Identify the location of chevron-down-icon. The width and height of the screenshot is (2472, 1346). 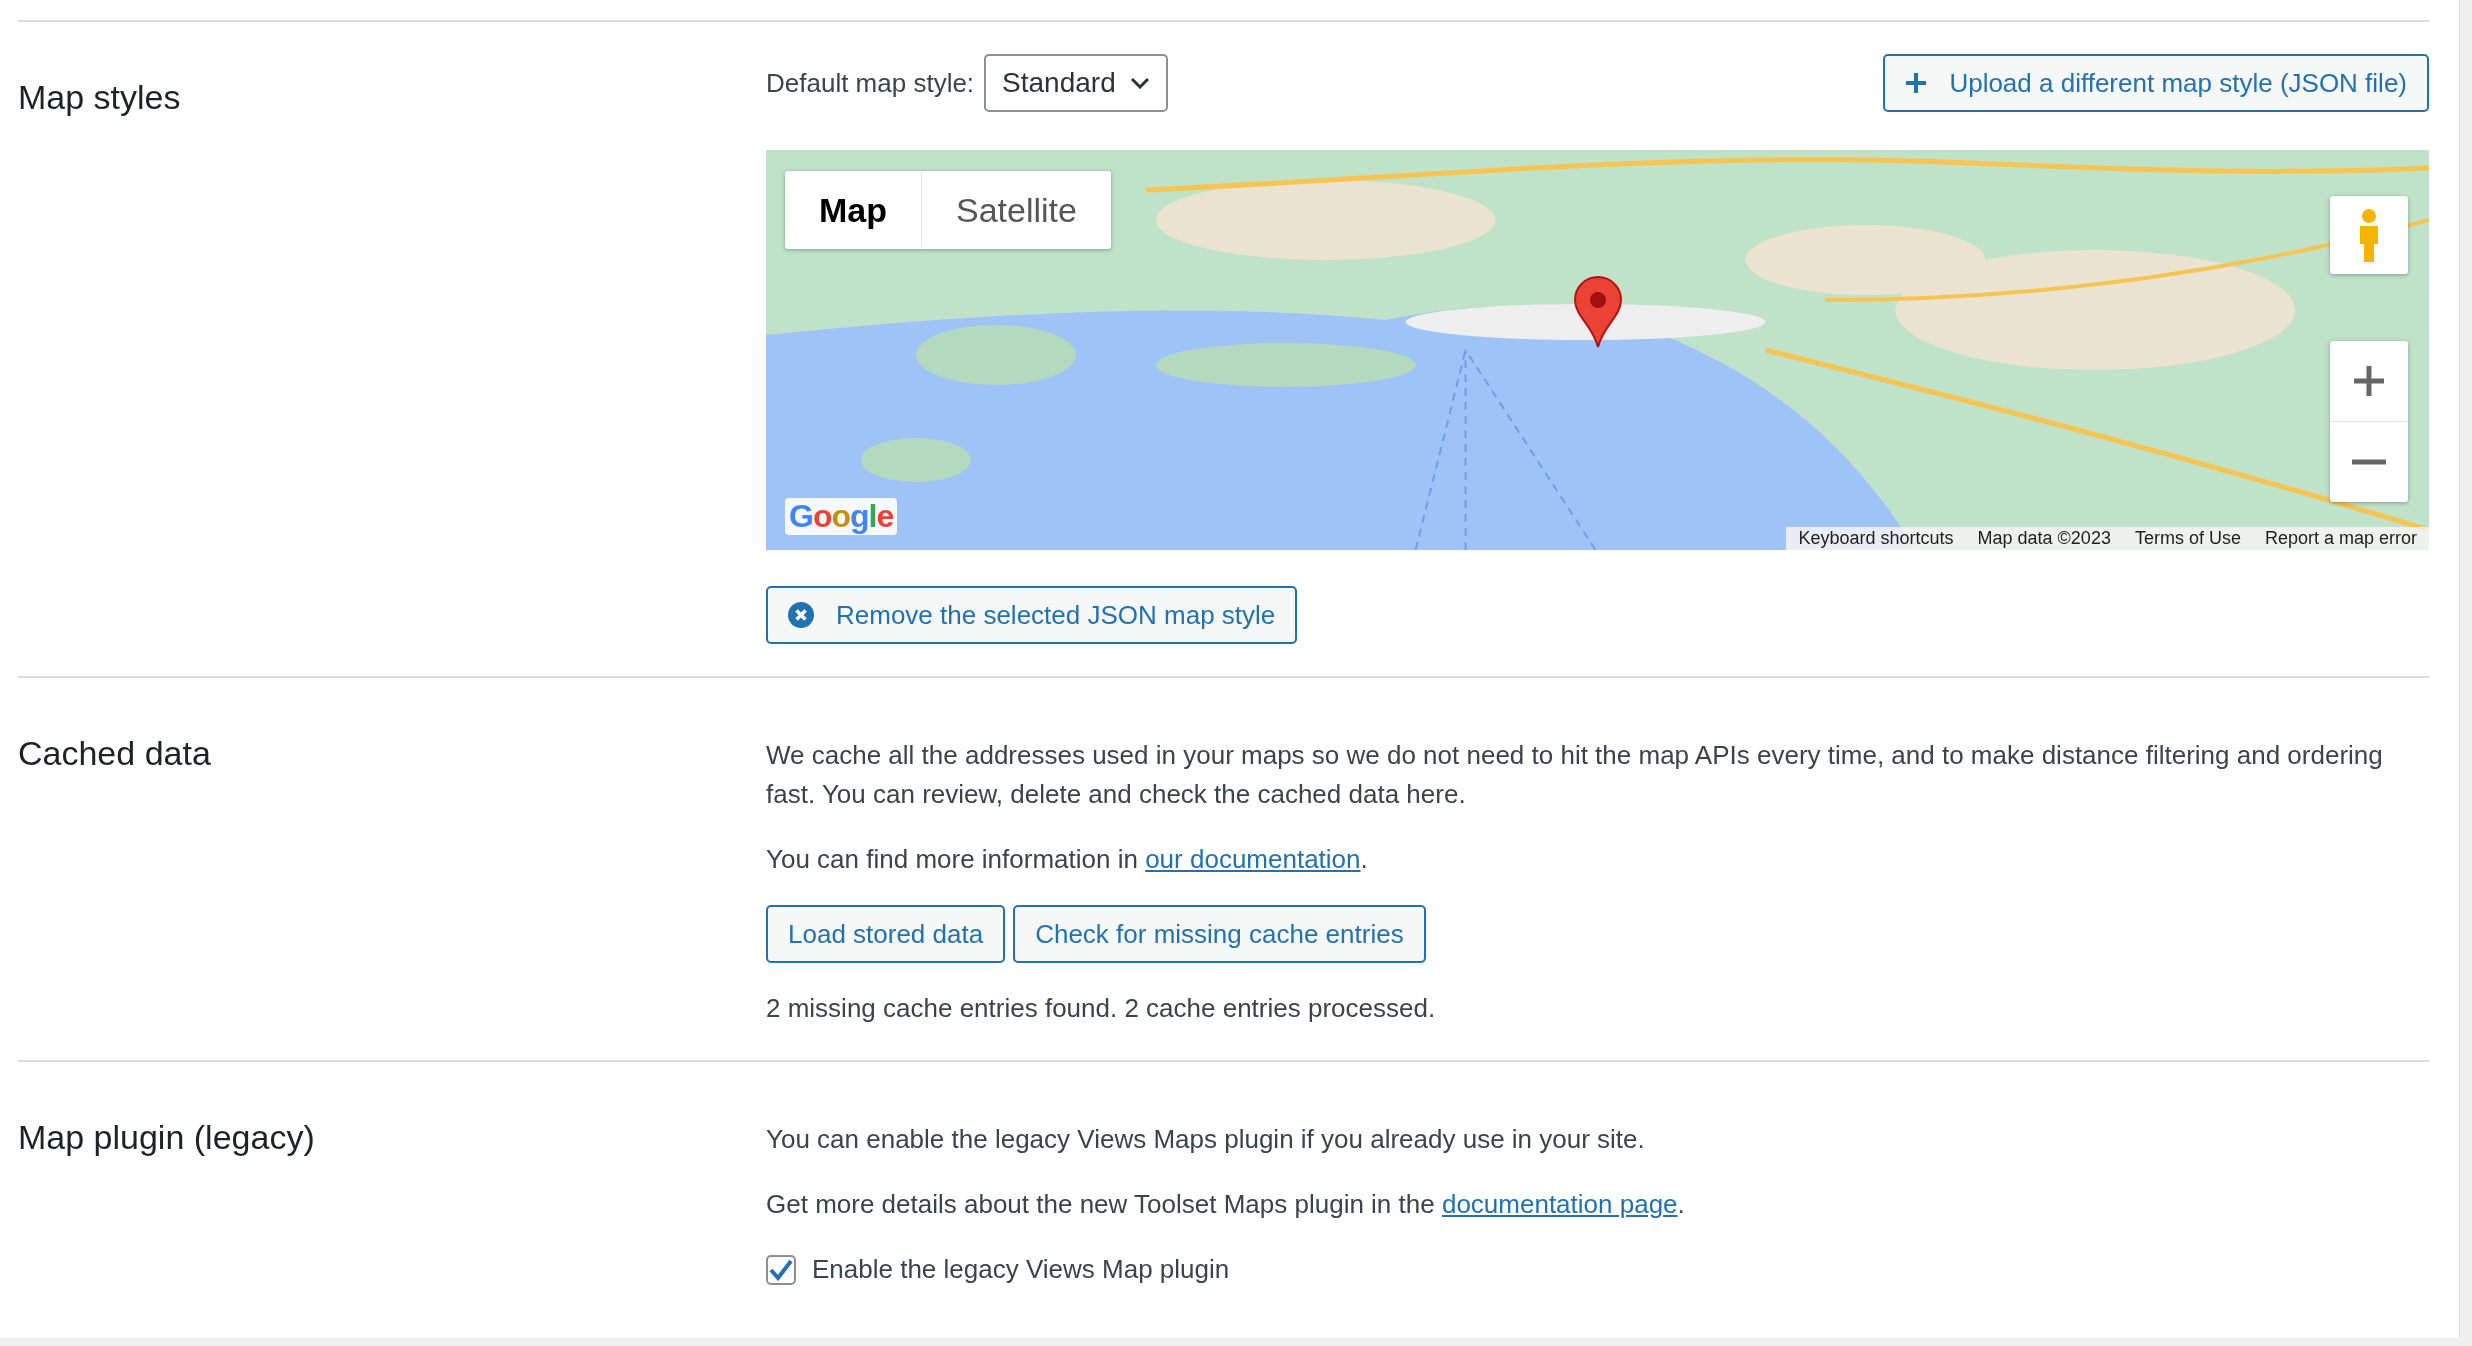
(1139, 83).